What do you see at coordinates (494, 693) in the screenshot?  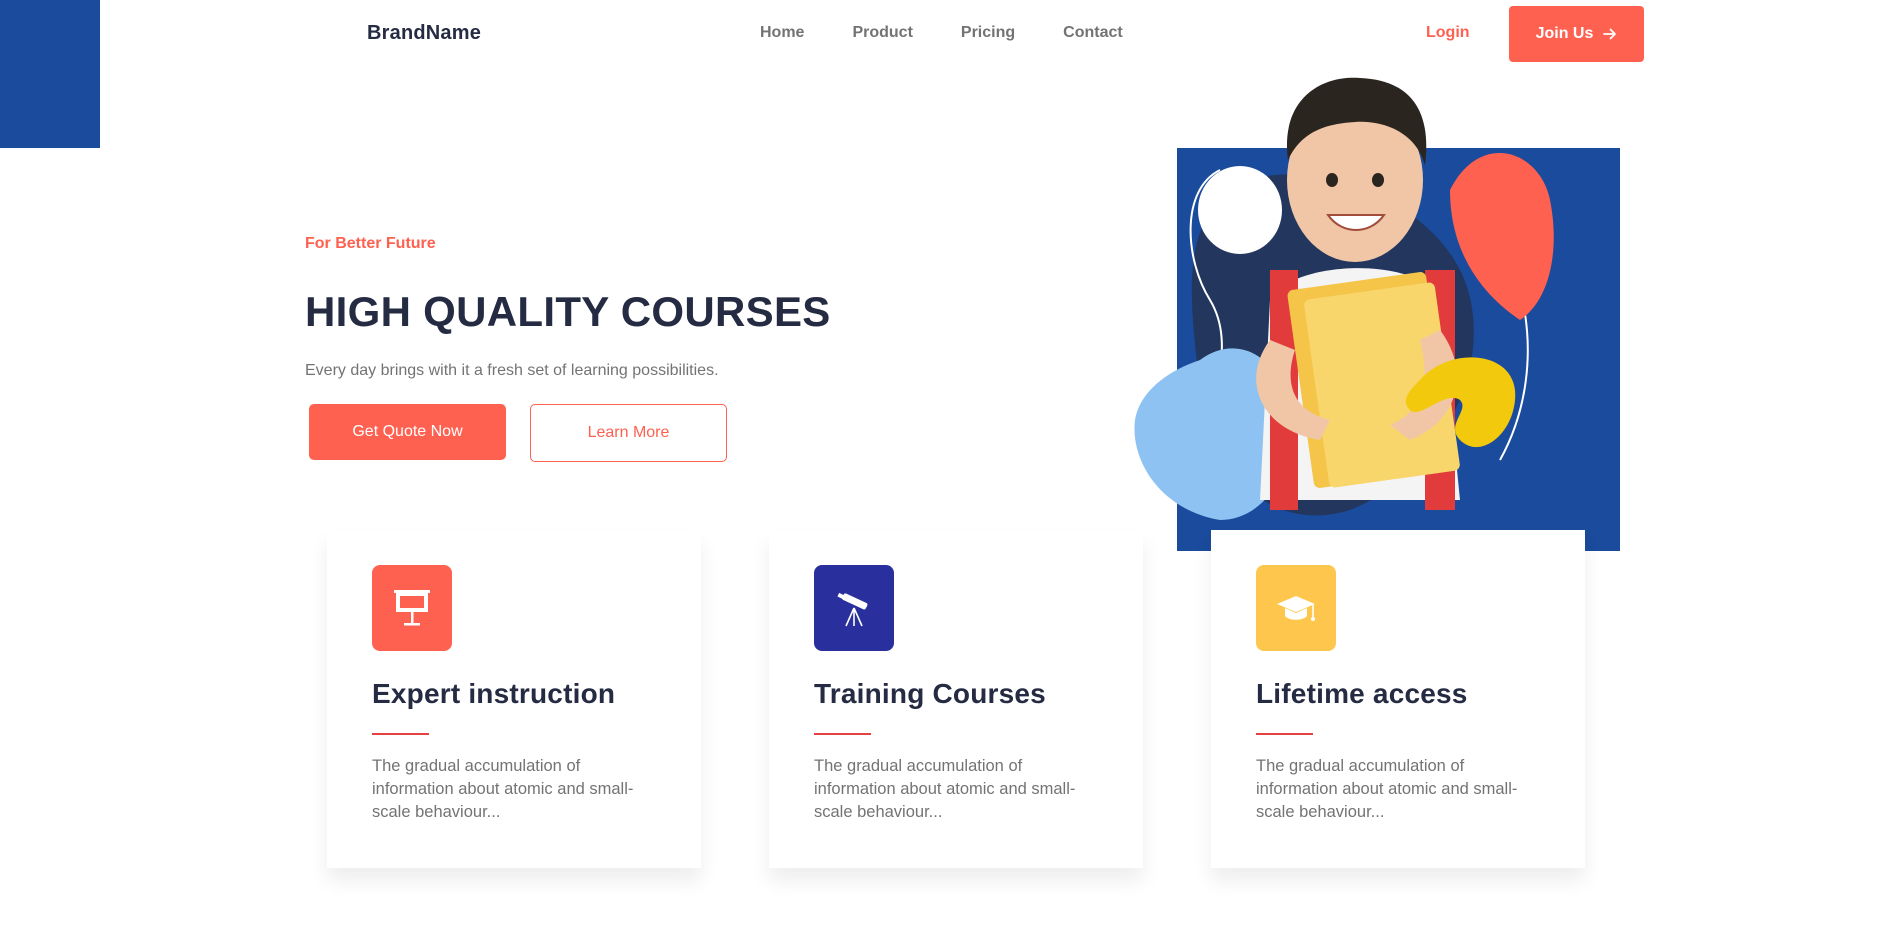 I see `feature-title: Expert instruction` at bounding box center [494, 693].